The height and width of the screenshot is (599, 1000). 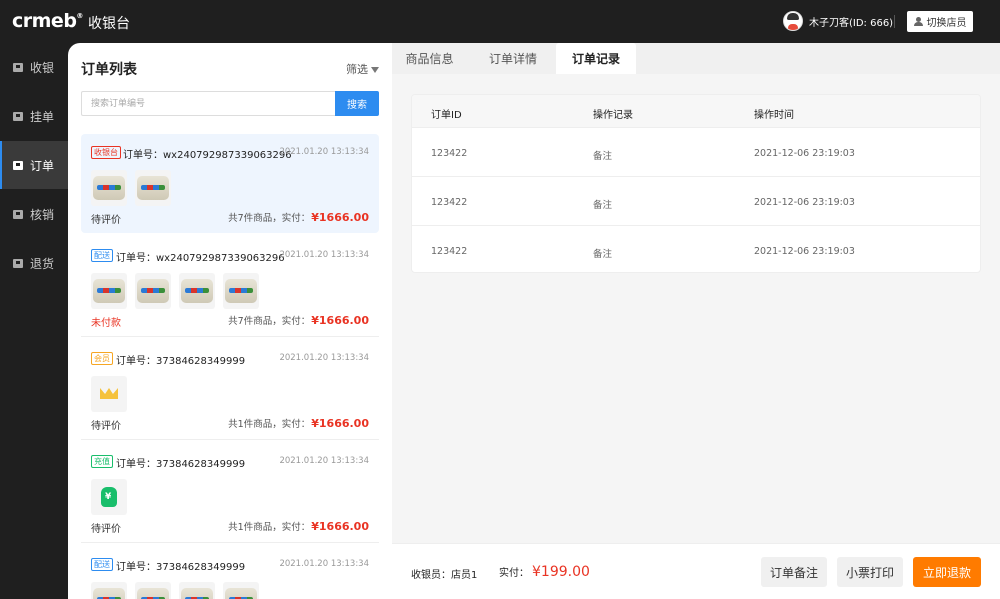 I want to click on order-note-button: 订单备注, so click(x=794, y=572).